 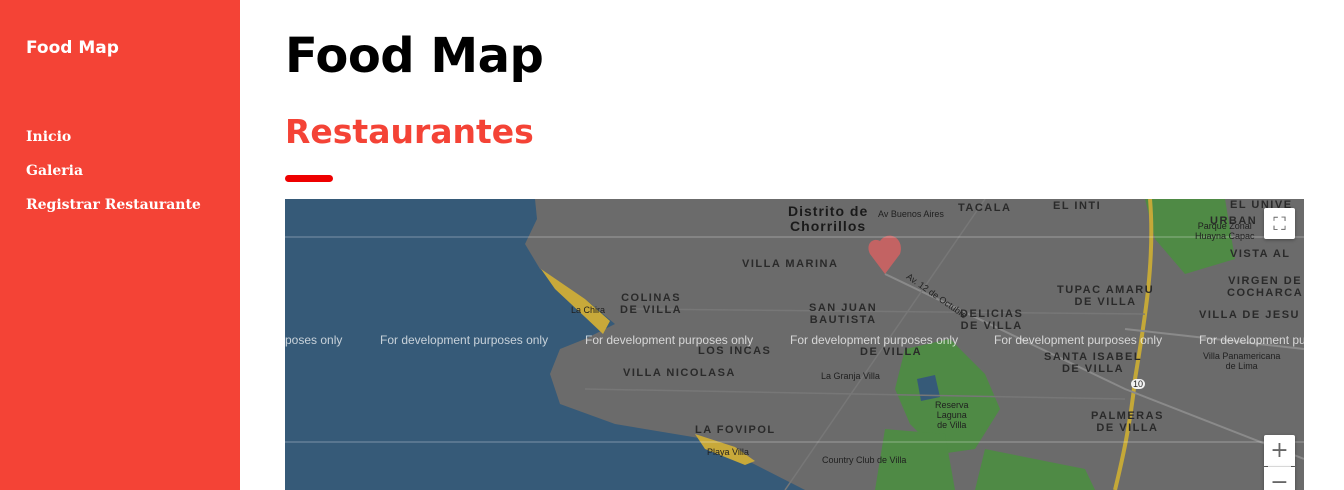 What do you see at coordinates (1242, 361) in the screenshot?
I see `map-label-place: Villa Panamericana de Lima` at bounding box center [1242, 361].